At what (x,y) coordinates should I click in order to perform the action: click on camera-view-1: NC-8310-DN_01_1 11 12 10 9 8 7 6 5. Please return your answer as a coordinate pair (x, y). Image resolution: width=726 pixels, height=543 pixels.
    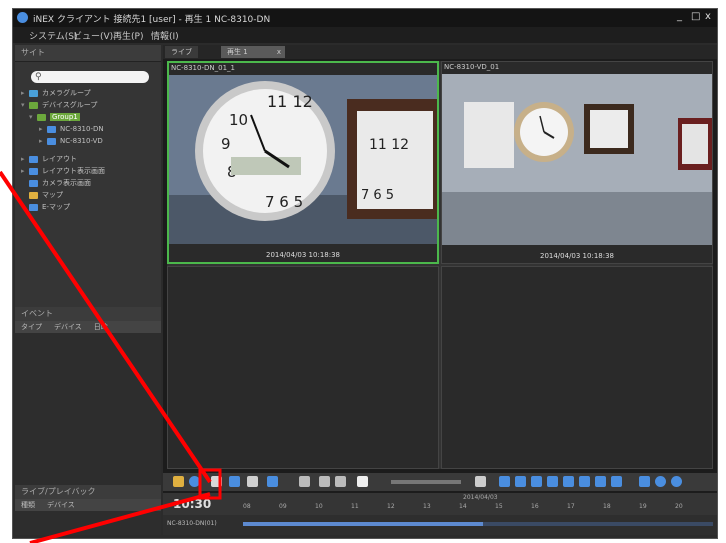
    Looking at the image, I should click on (303, 162).